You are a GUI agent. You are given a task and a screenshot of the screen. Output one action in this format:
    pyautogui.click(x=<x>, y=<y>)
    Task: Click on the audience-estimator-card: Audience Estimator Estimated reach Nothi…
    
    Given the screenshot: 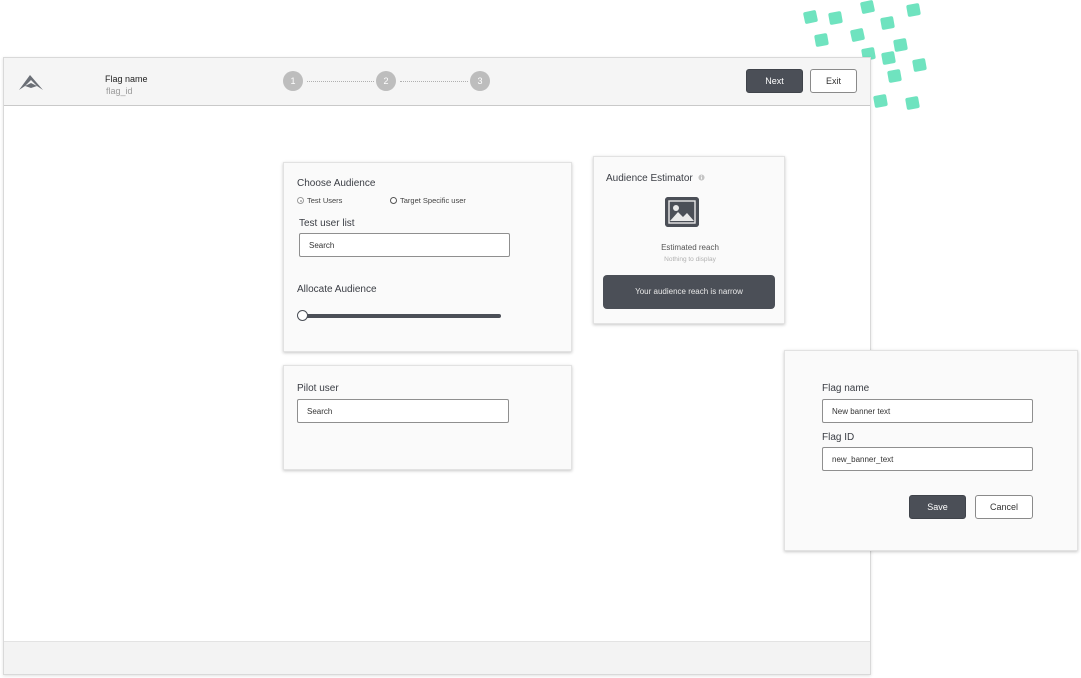 What is the action you would take?
    pyautogui.click(x=689, y=240)
    